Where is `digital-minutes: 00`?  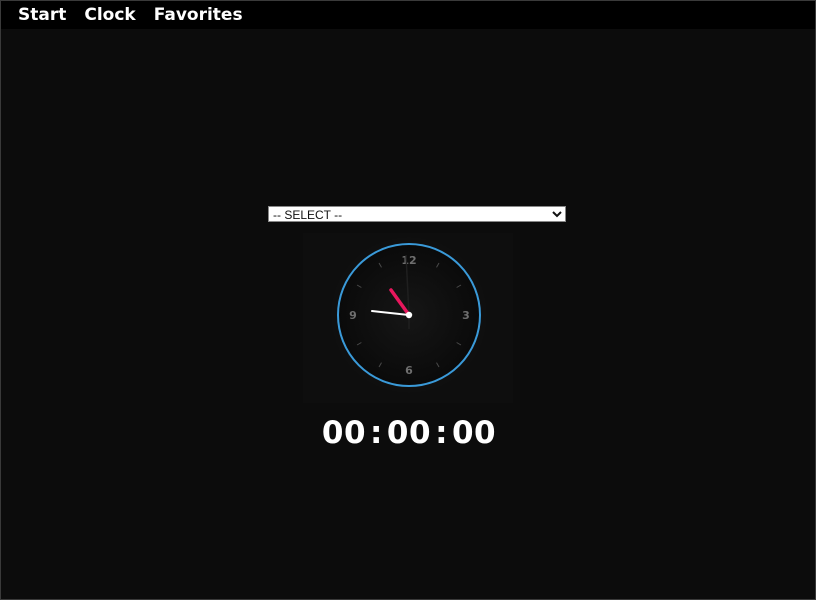
digital-minutes: 00 is located at coordinates (409, 433).